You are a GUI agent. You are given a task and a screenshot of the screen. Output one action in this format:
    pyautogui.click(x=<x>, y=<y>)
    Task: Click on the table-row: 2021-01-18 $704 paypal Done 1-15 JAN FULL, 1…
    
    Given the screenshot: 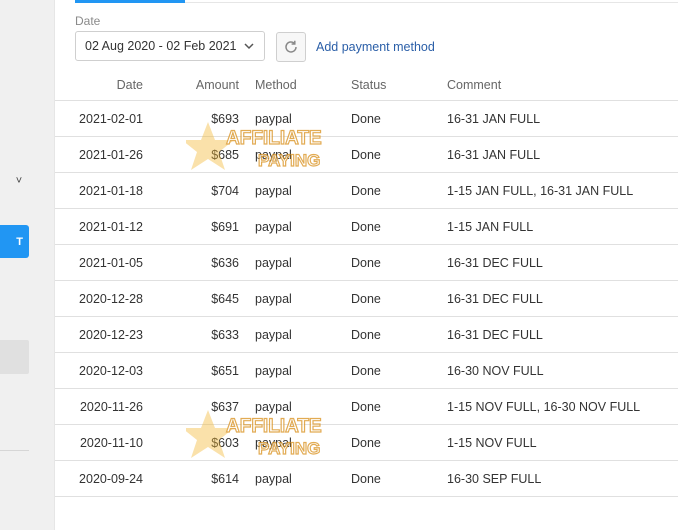 What is the action you would take?
    pyautogui.click(x=366, y=191)
    